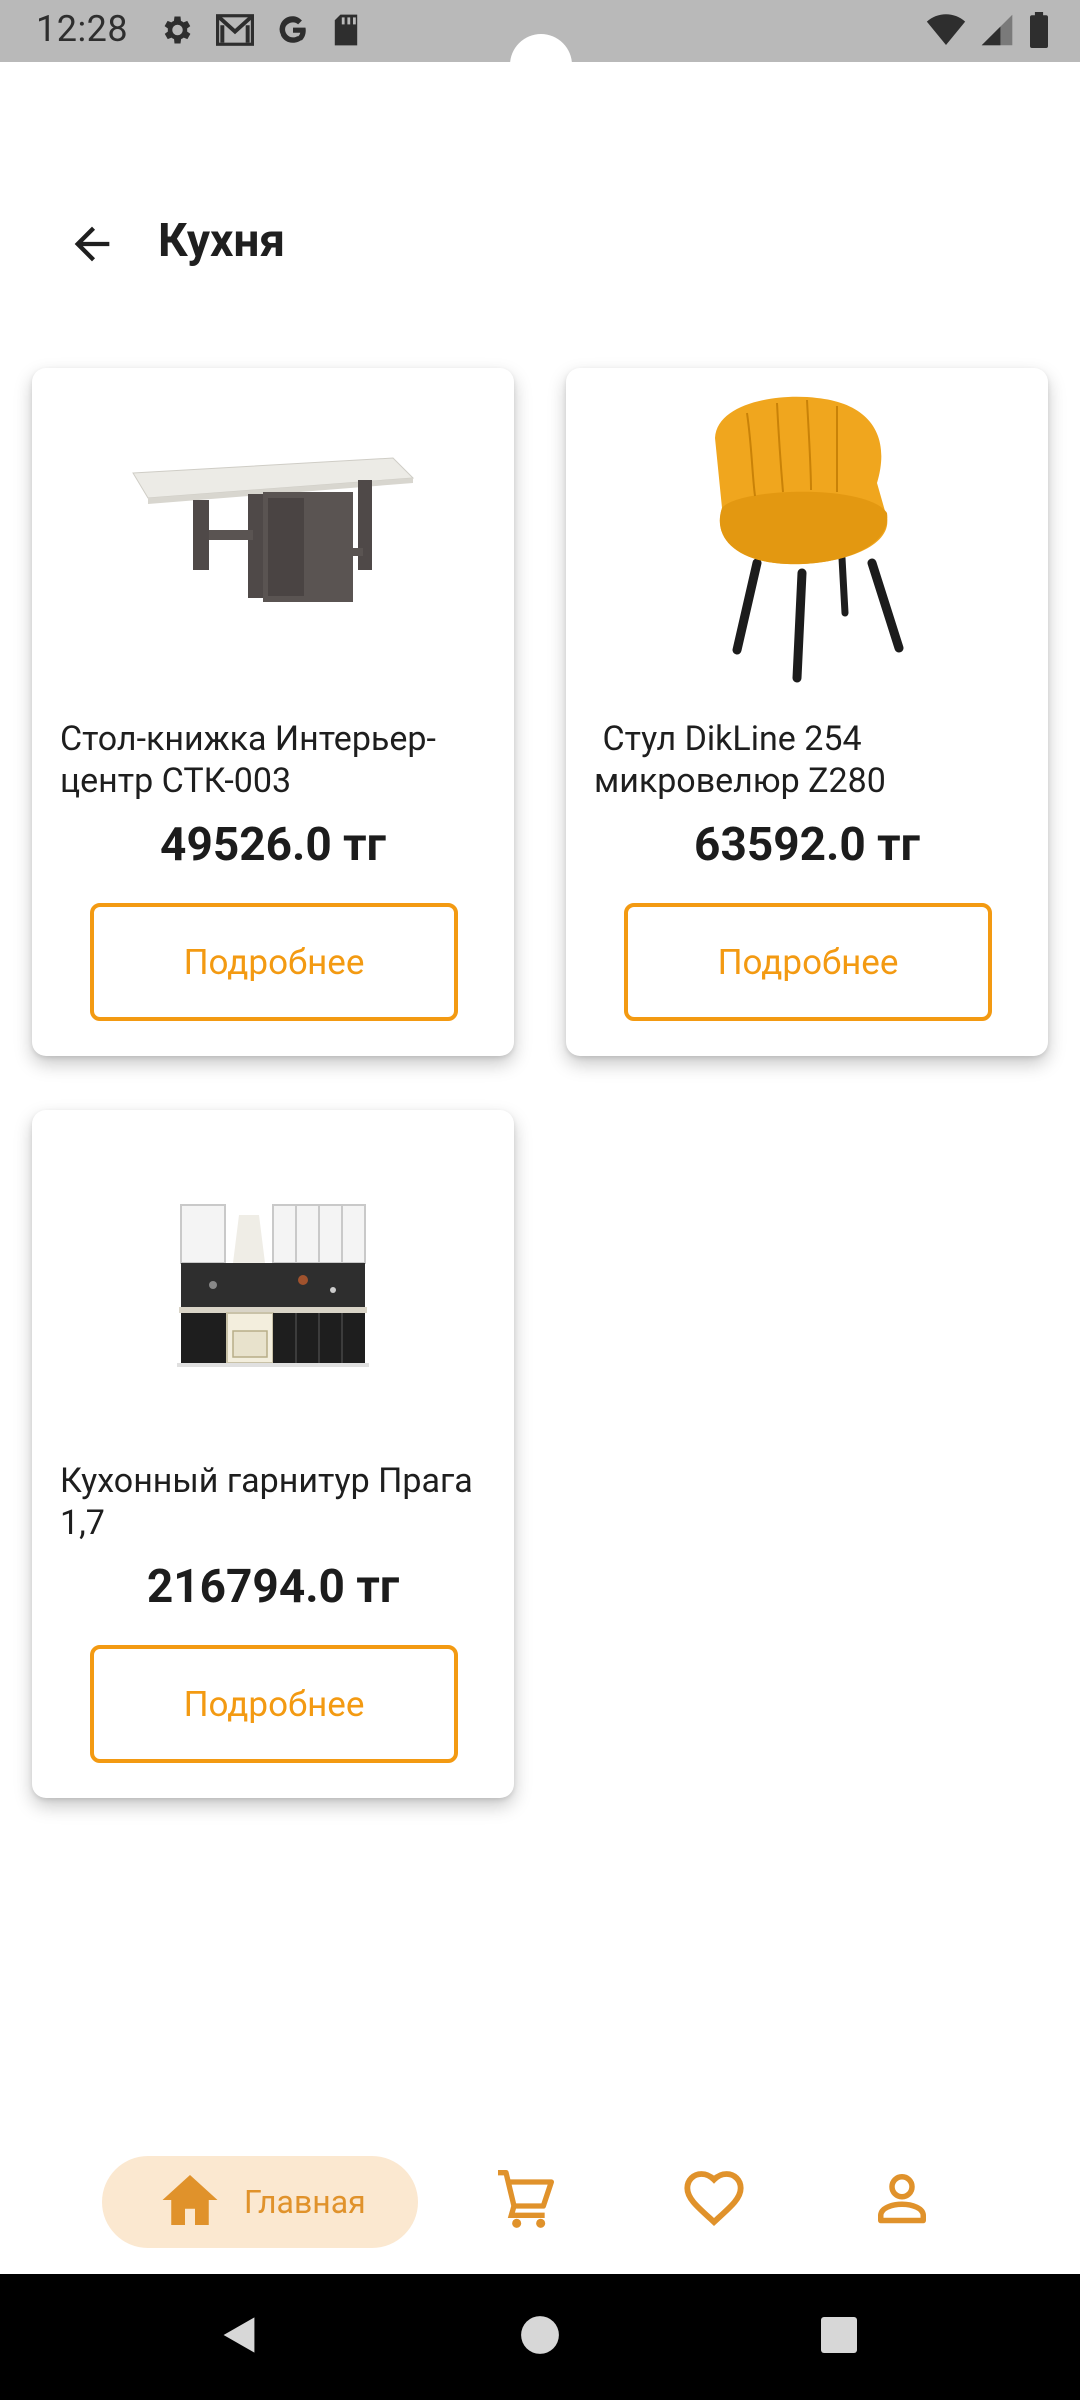  I want to click on product-name: Стол-книжка Интерьер-центр СТК-003, so click(248, 760).